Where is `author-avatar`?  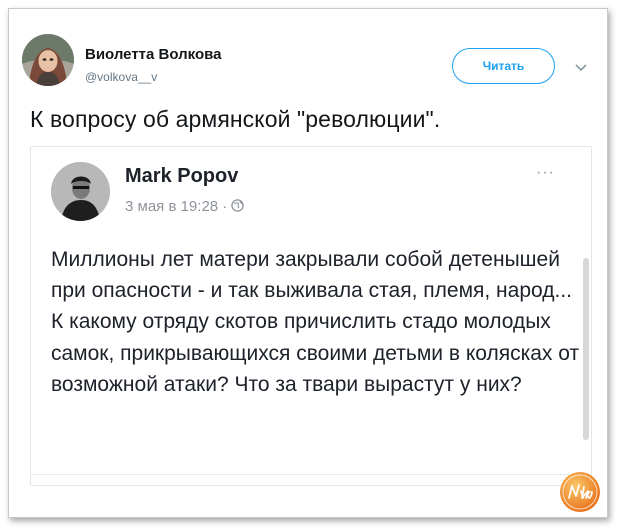
author-avatar is located at coordinates (48, 60).